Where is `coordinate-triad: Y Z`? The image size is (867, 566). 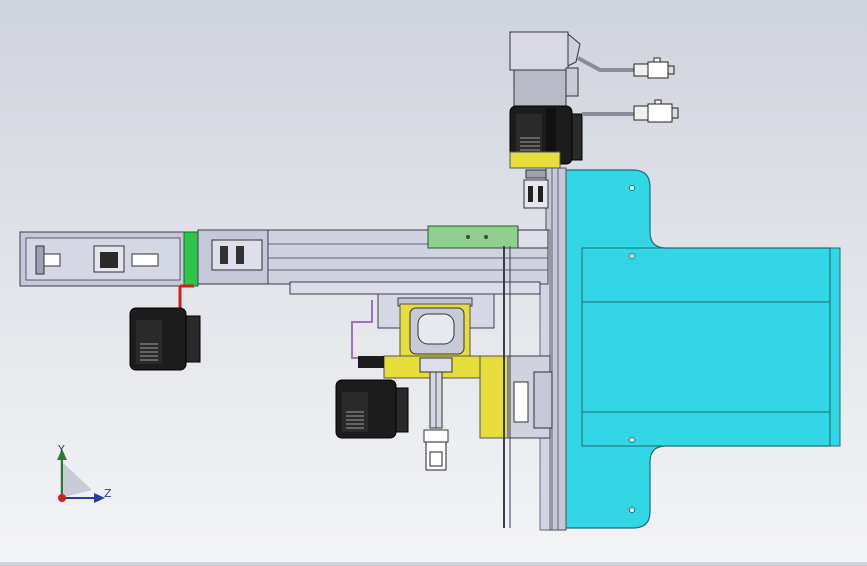
coordinate-triad: Y Z is located at coordinates (84, 473).